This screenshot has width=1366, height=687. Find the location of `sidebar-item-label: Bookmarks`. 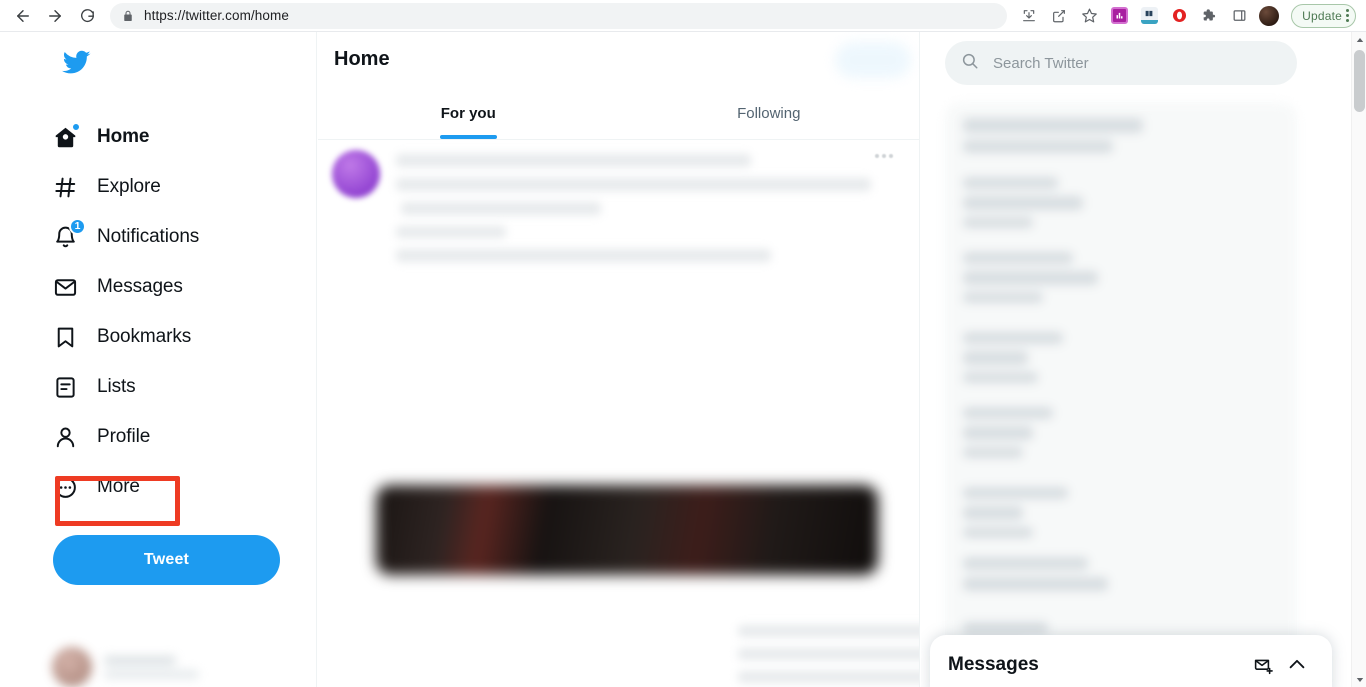

sidebar-item-label: Bookmarks is located at coordinates (144, 336).